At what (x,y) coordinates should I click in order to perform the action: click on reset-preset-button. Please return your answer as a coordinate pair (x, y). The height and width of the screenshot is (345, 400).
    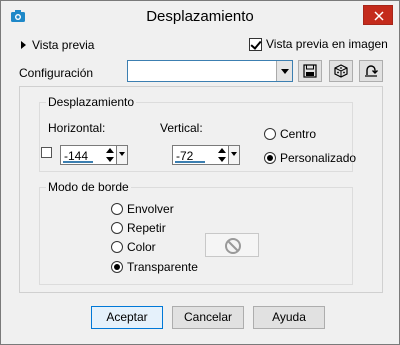
    Looking at the image, I should click on (371, 71).